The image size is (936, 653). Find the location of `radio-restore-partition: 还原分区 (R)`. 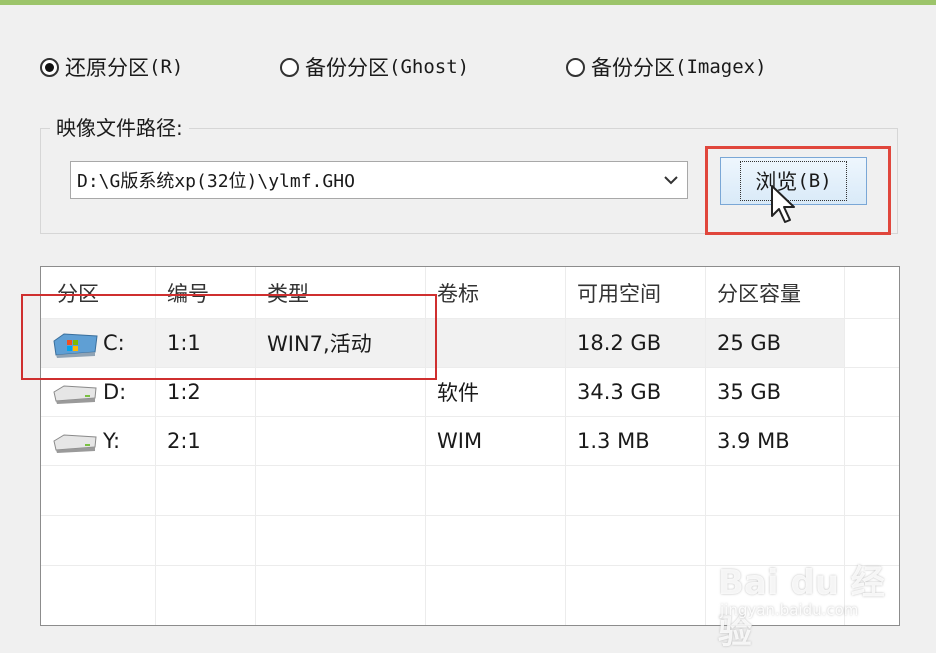

radio-restore-partition: 还原分区 (R) is located at coordinates (111, 67).